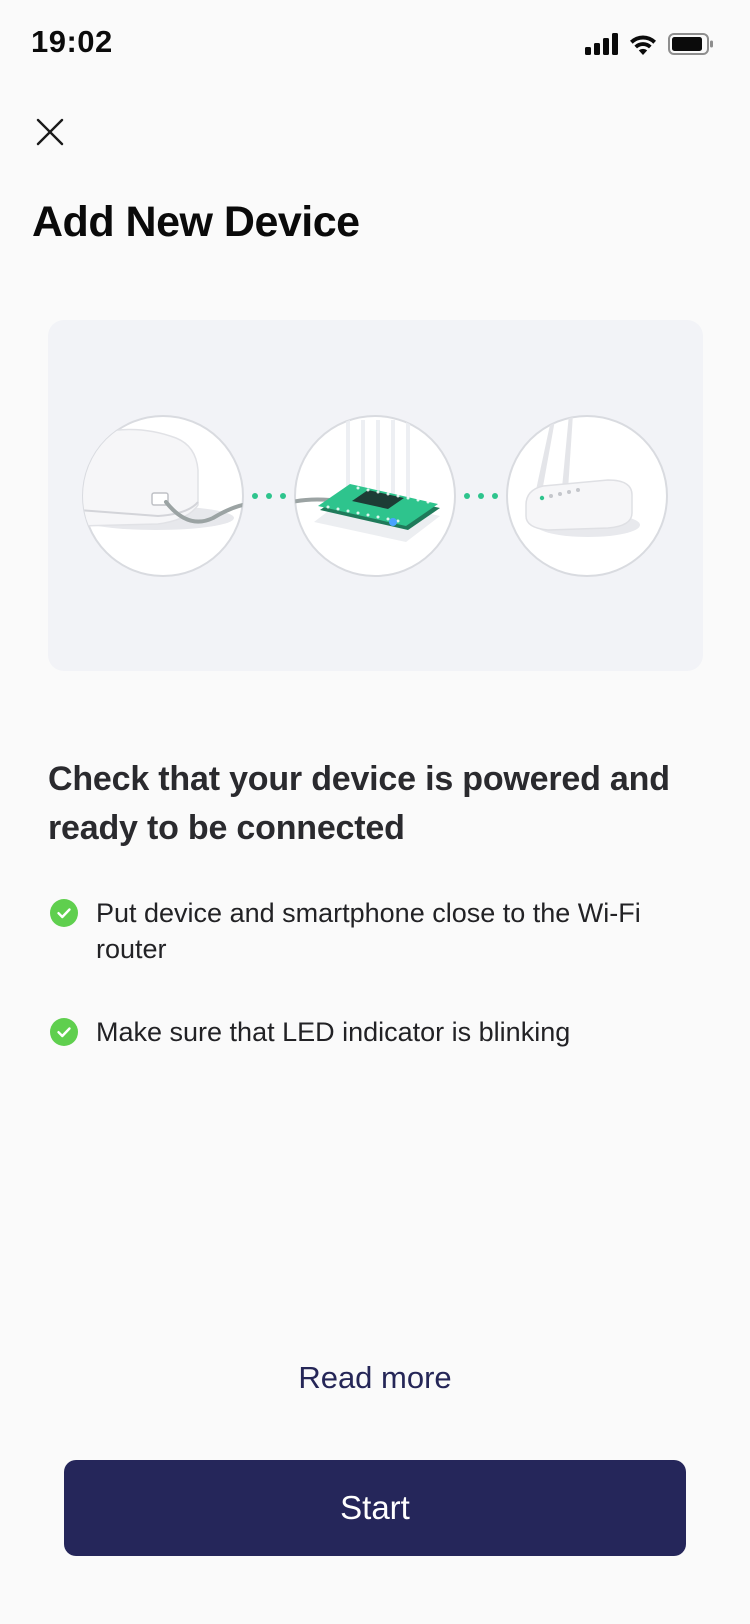 This screenshot has height=1624, width=750. What do you see at coordinates (643, 45) in the screenshot?
I see `wifi-icon` at bounding box center [643, 45].